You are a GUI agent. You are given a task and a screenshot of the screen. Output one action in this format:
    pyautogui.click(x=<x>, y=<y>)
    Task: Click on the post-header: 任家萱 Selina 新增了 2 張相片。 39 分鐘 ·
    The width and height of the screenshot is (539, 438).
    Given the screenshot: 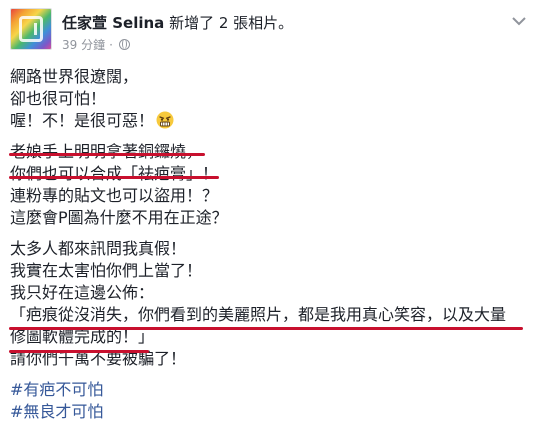 What is the action you would take?
    pyautogui.click(x=269, y=33)
    